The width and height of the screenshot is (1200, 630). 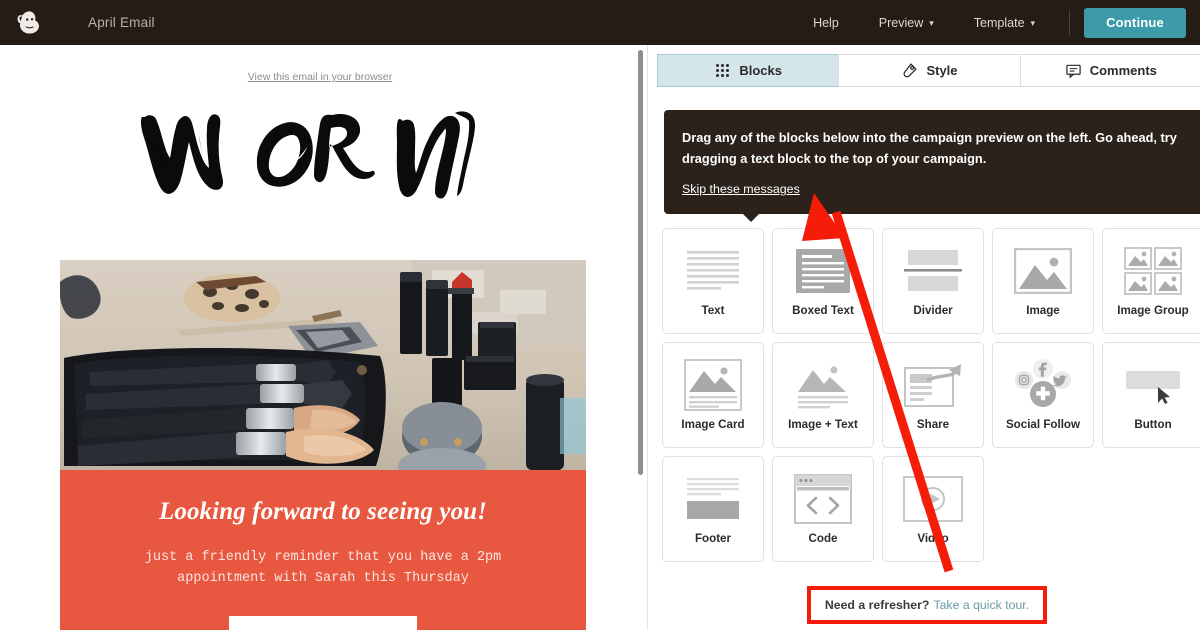 What do you see at coordinates (640, 262) in the screenshot?
I see `preview-scrollbar-thumb` at bounding box center [640, 262].